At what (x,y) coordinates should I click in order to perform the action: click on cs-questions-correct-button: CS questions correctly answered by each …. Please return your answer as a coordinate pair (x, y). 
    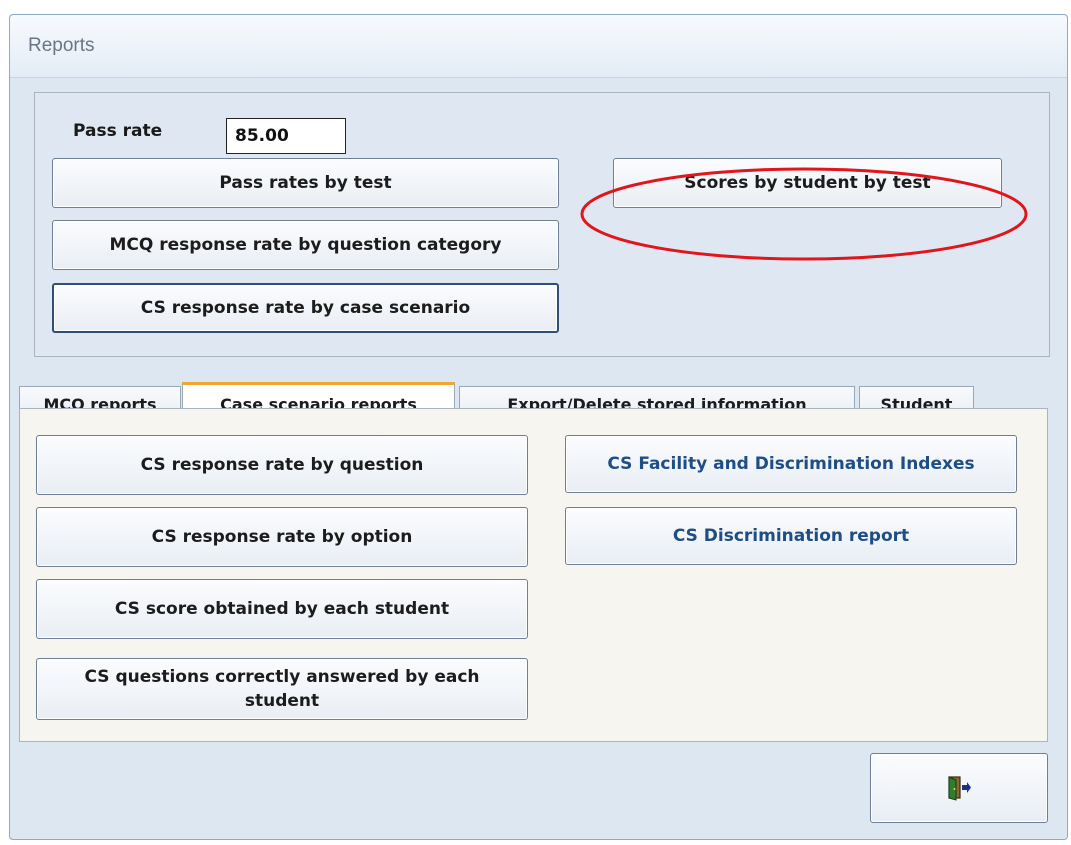
    Looking at the image, I should click on (282, 689).